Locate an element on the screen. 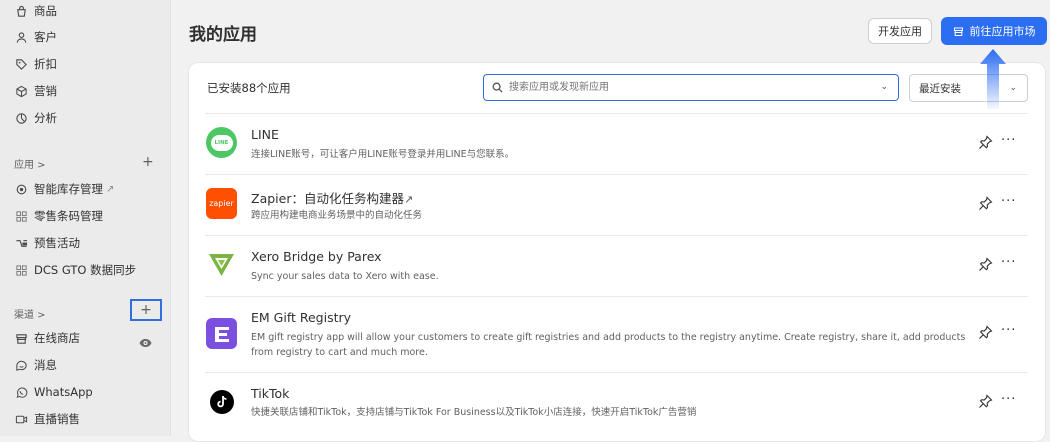 The height and width of the screenshot is (442, 1050). app-name-row: Zapier：自动化任务构建器↗ is located at coordinates (332, 197).